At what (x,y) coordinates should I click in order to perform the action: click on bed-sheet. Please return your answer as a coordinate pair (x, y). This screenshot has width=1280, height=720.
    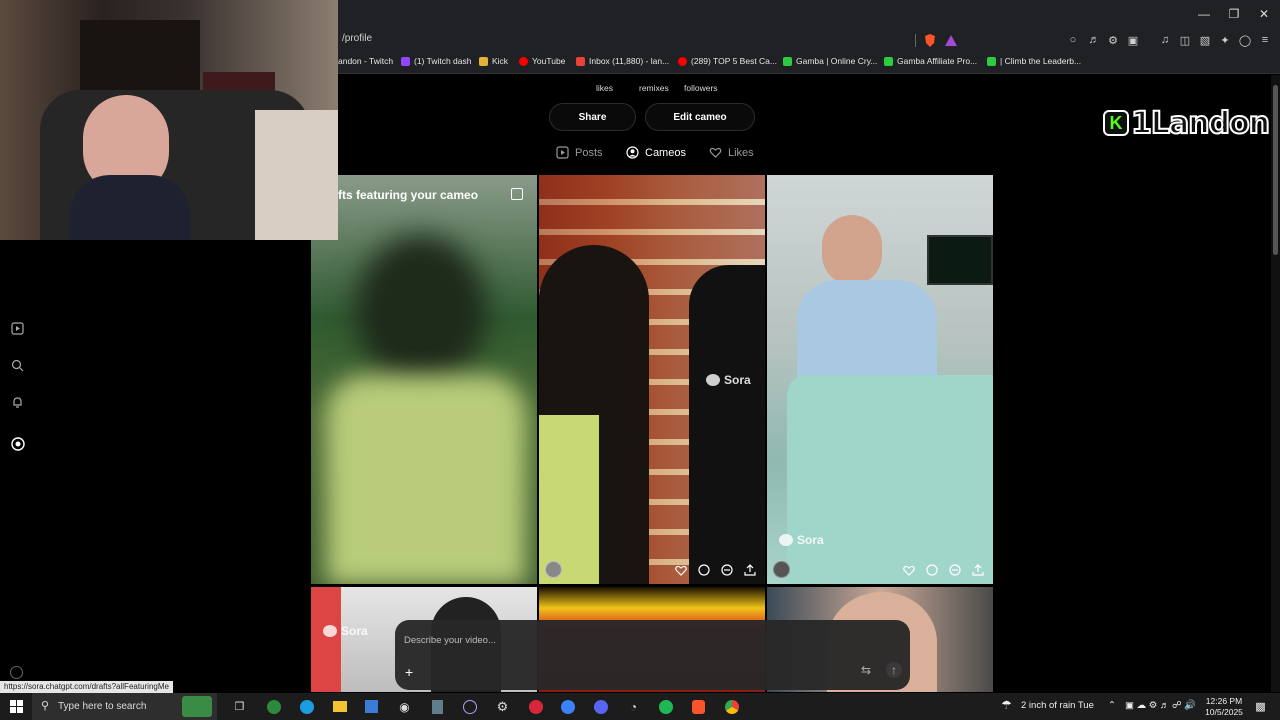
    Looking at the image, I should click on (890, 479).